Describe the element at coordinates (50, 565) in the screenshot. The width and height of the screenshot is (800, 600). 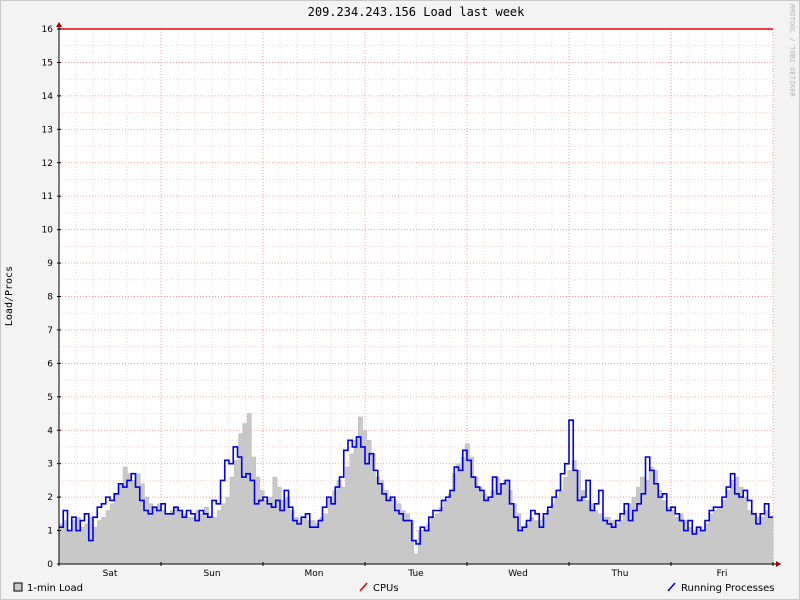
I see `y-tick-label: 0` at that location.